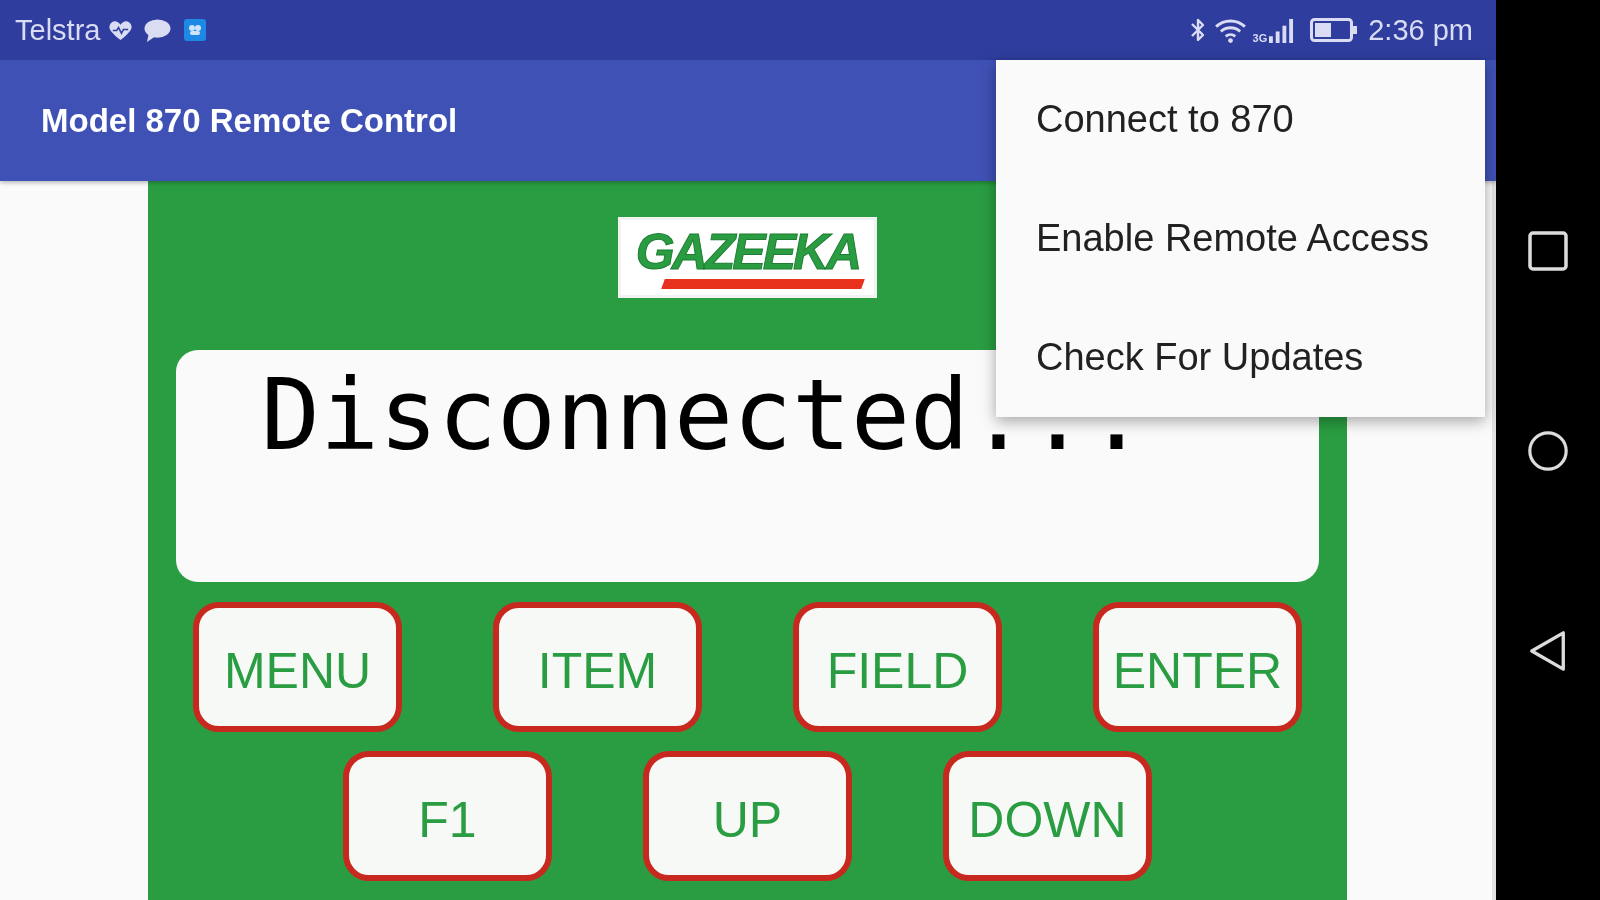 This screenshot has height=900, width=1600. Describe the element at coordinates (1334, 30) in the screenshot. I see `battery-icon` at that location.